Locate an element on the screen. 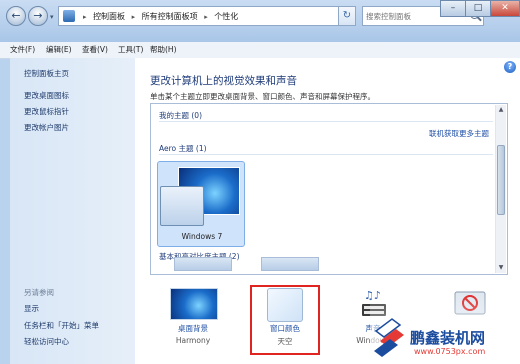 The image size is (520, 364). window-color-label: 窗口颜色 is located at coordinates (285, 328).